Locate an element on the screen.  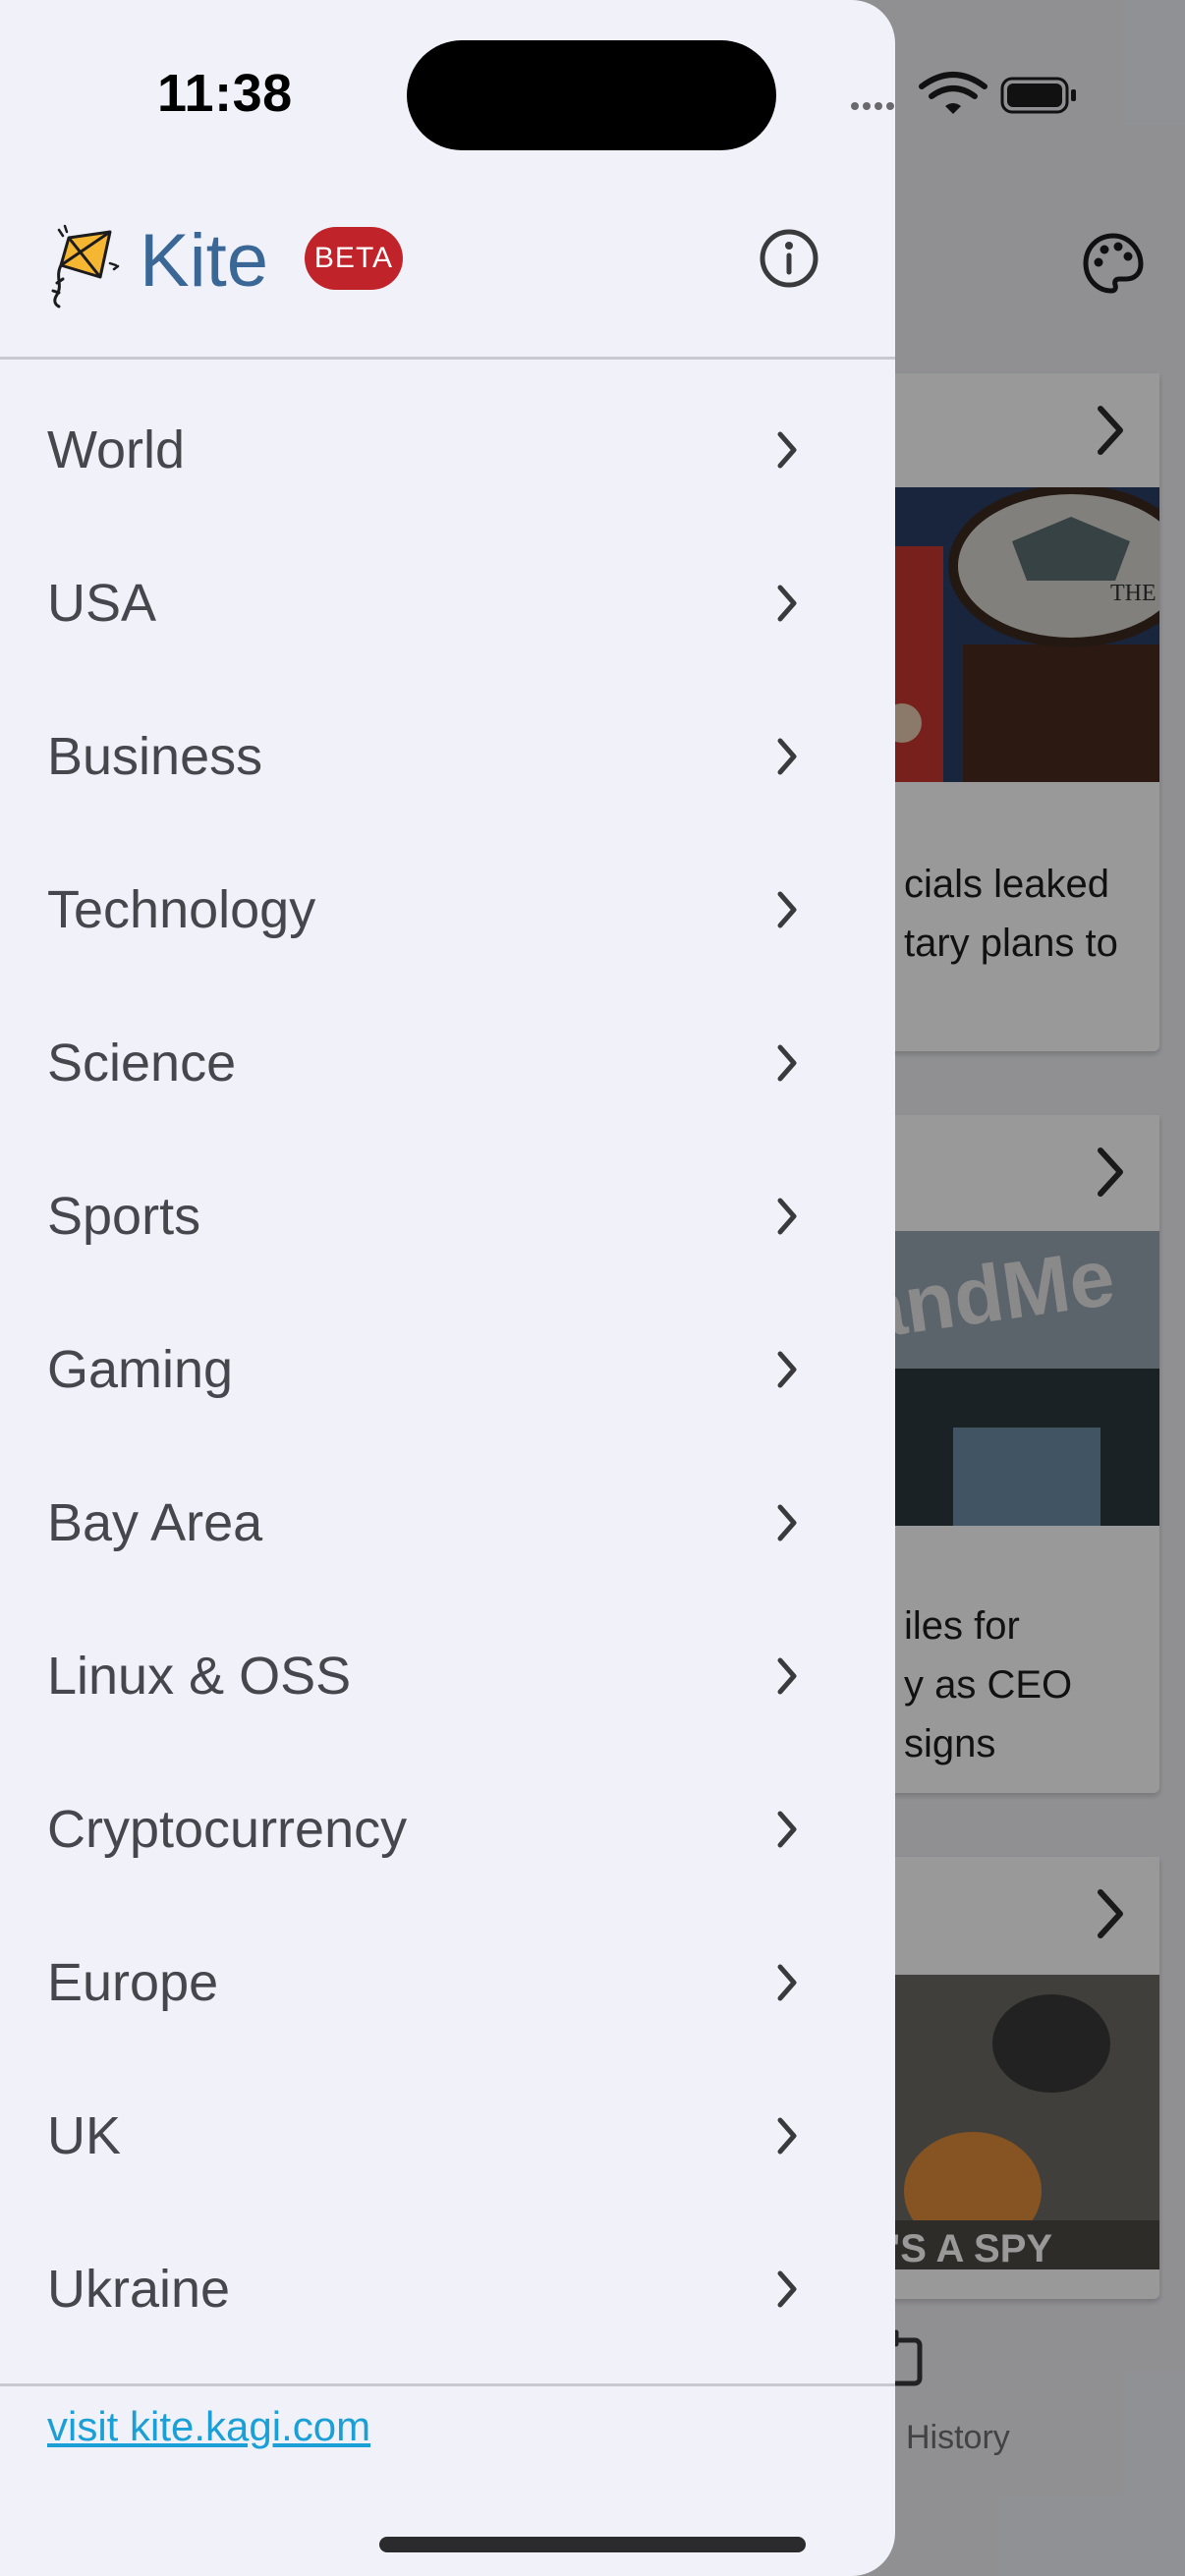
menu-item-europe: Europe is located at coordinates (448, 1982).